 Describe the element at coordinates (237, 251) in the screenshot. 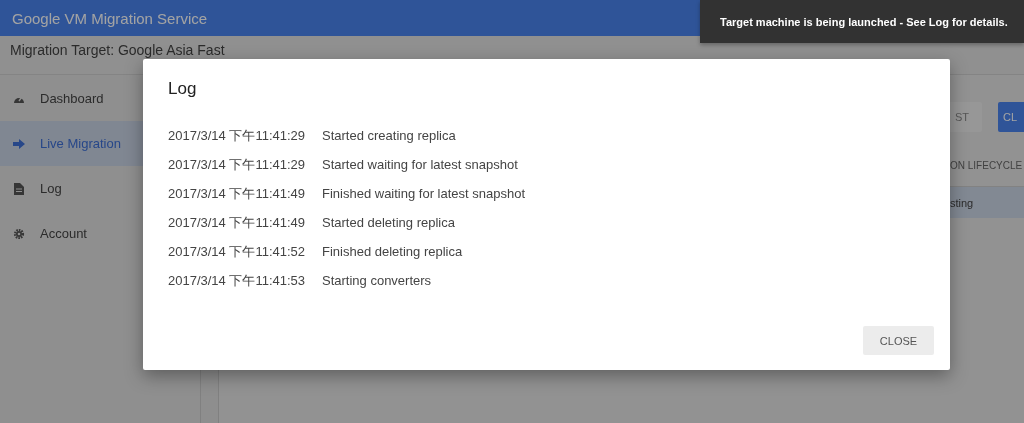

I see `log-timestamp: 2017/3/14 下午11:41:52` at that location.